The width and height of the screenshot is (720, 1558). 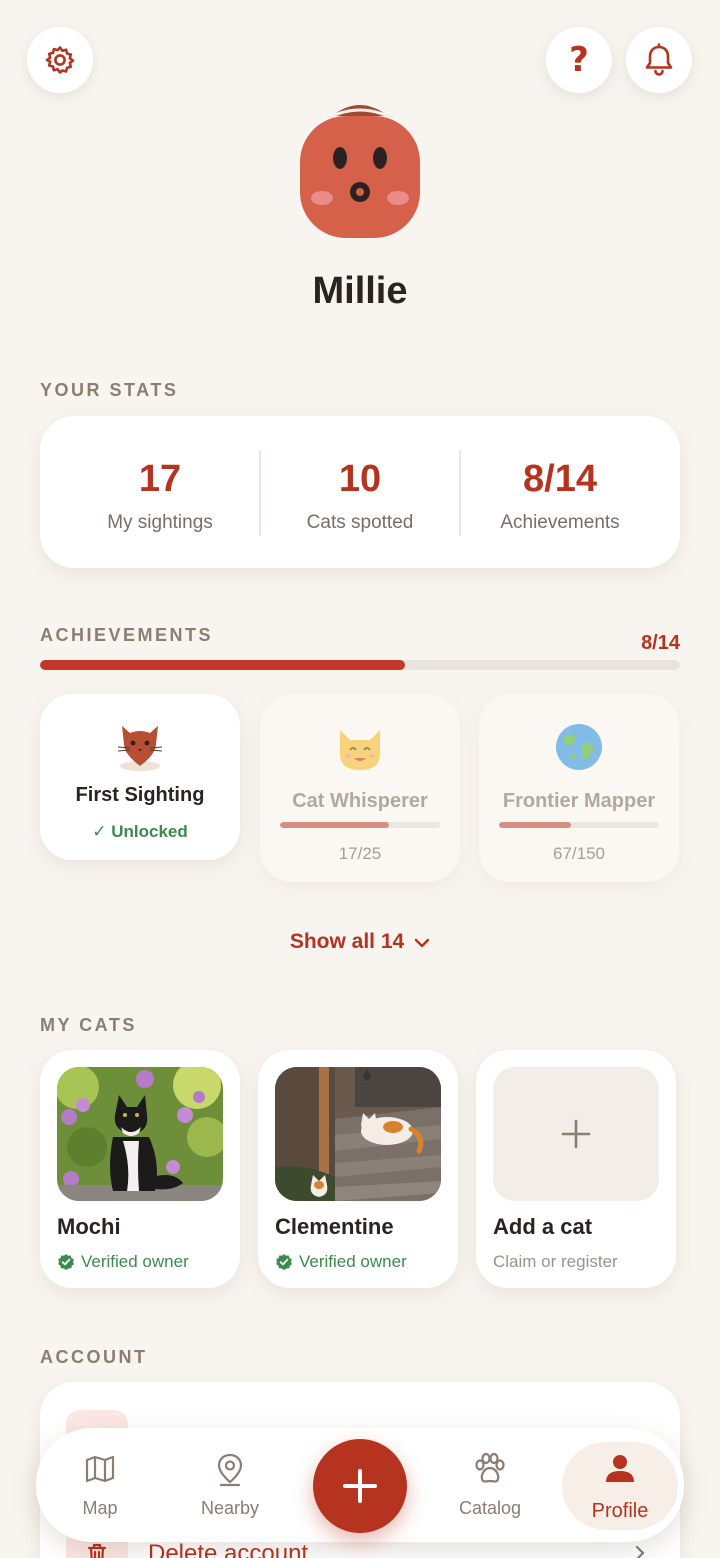 What do you see at coordinates (222, 665) in the screenshot?
I see `achievements-progress-fill` at bounding box center [222, 665].